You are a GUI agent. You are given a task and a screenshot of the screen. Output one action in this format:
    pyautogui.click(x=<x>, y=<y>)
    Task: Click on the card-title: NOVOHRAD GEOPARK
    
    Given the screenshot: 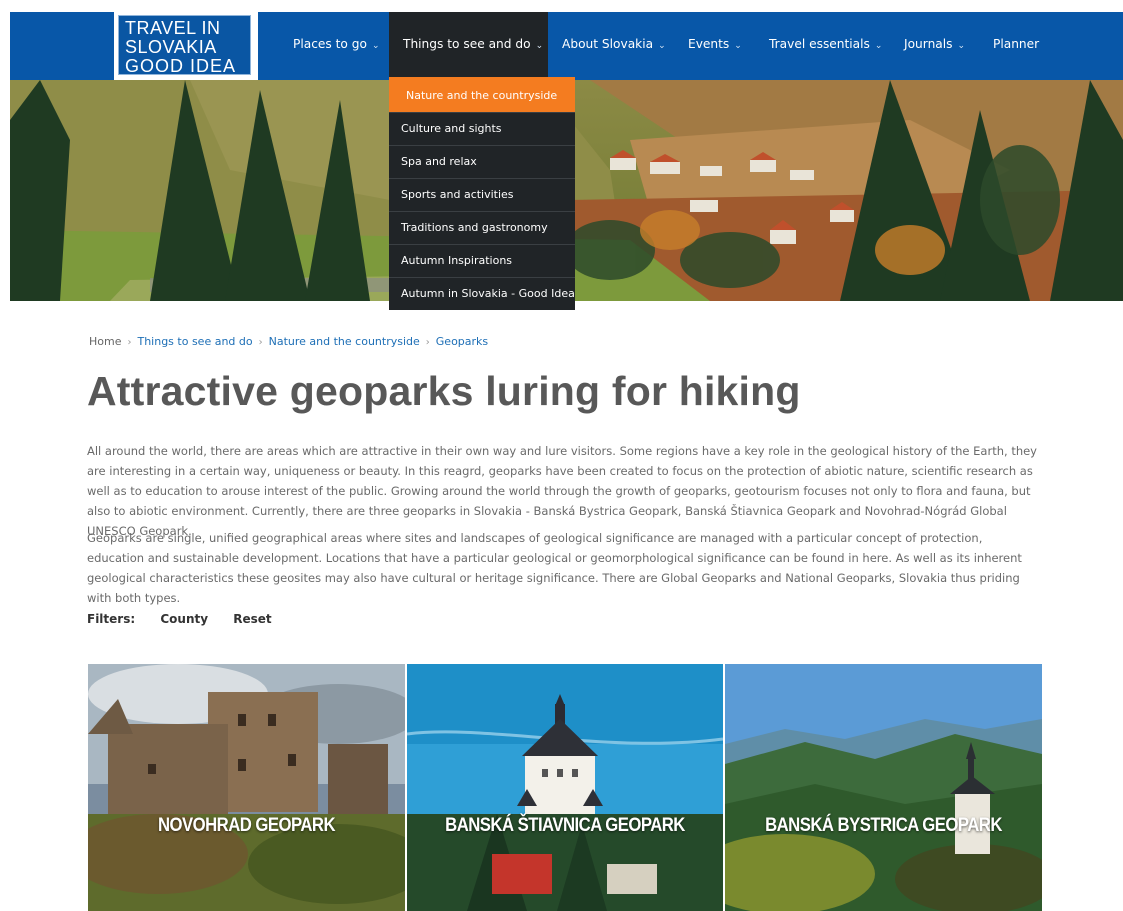 What is the action you would take?
    pyautogui.click(x=246, y=825)
    